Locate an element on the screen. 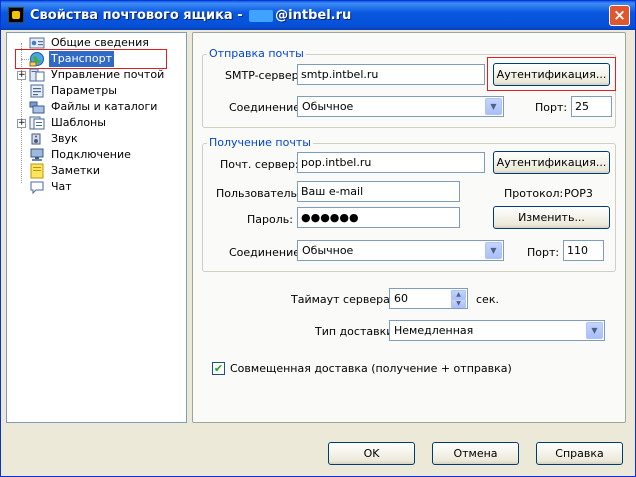 The height and width of the screenshot is (477, 636). tree-item-chat: Чат is located at coordinates (104, 187).